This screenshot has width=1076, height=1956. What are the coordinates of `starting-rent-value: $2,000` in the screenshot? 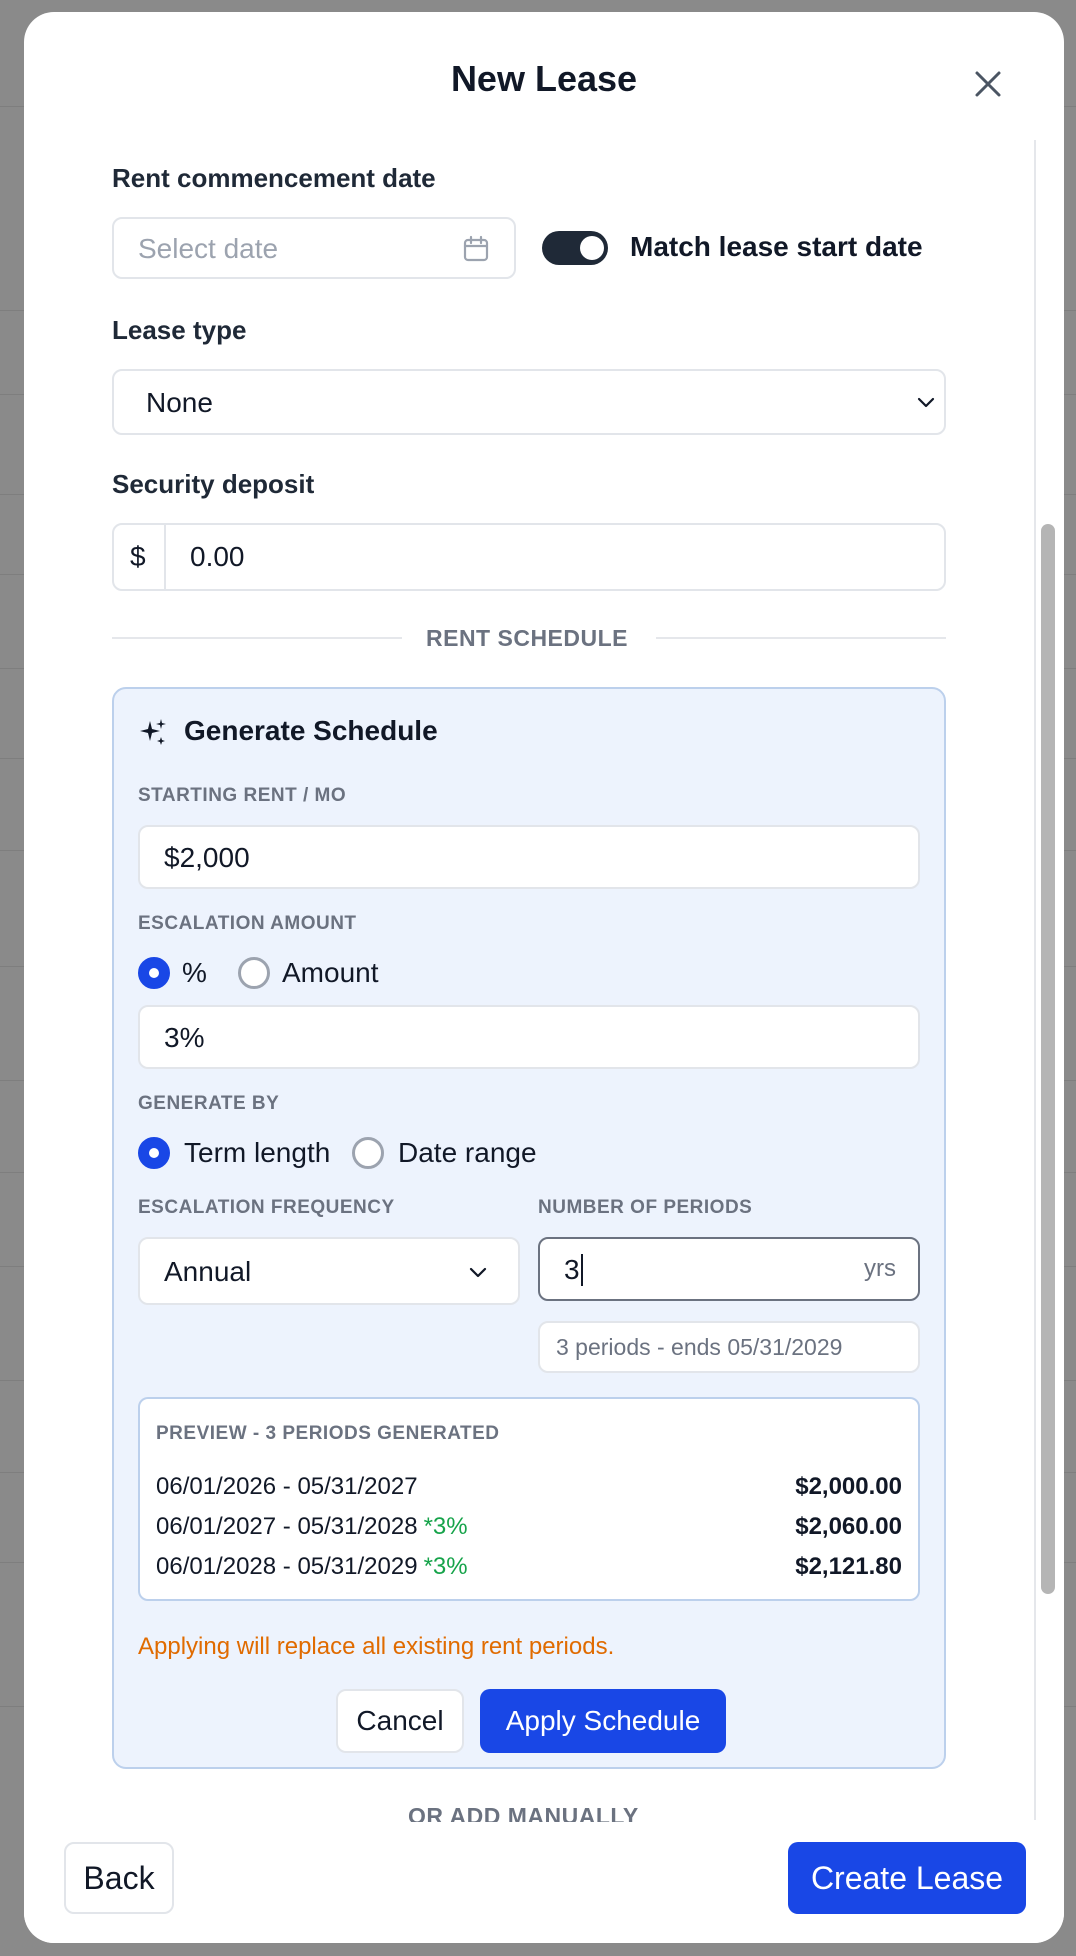 It's located at (207, 857).